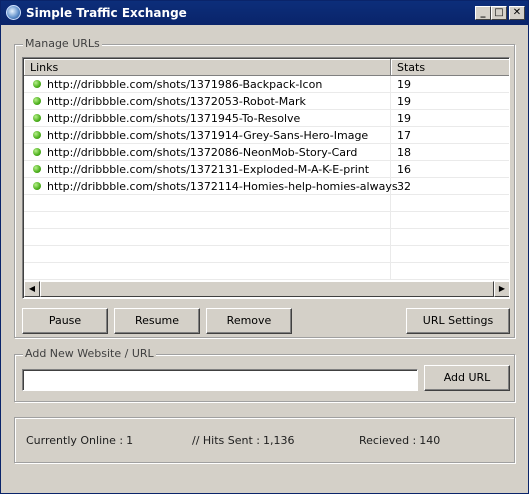 The height and width of the screenshot is (494, 529). What do you see at coordinates (89, 353) in the screenshot?
I see `add-url-label: Add New Website / URL` at bounding box center [89, 353].